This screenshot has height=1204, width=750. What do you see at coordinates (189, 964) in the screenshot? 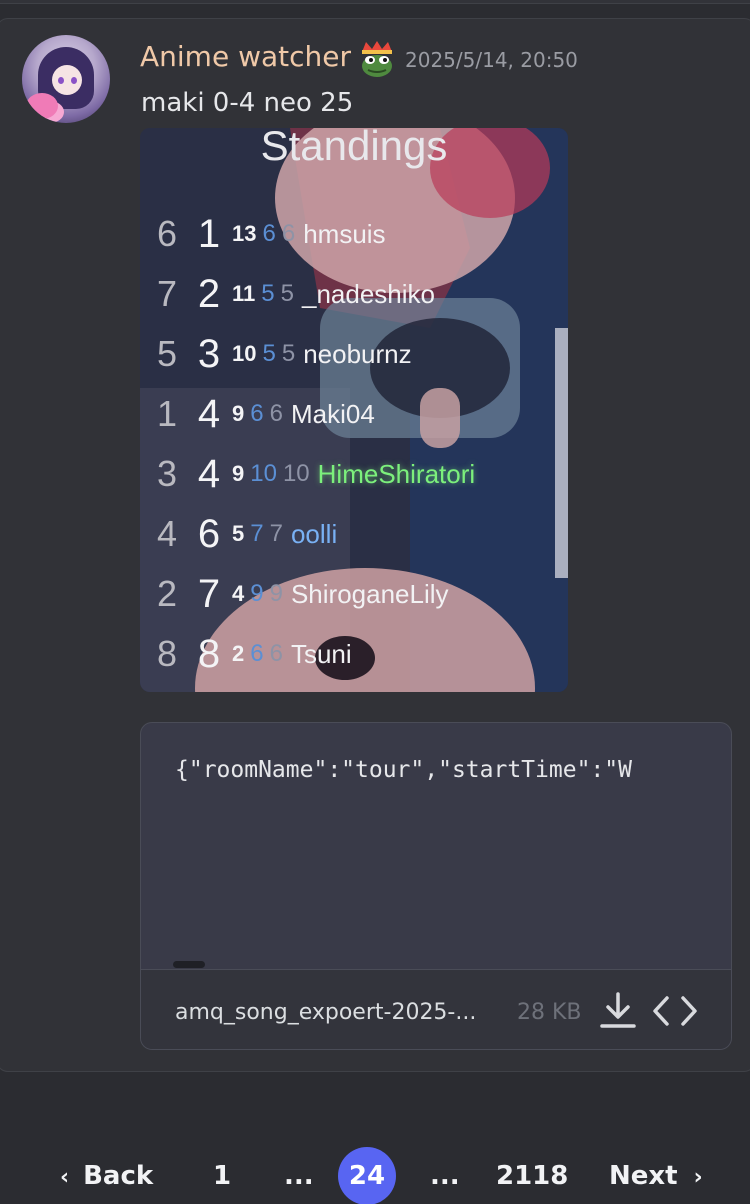
I see `horizontal-scrollbar` at bounding box center [189, 964].